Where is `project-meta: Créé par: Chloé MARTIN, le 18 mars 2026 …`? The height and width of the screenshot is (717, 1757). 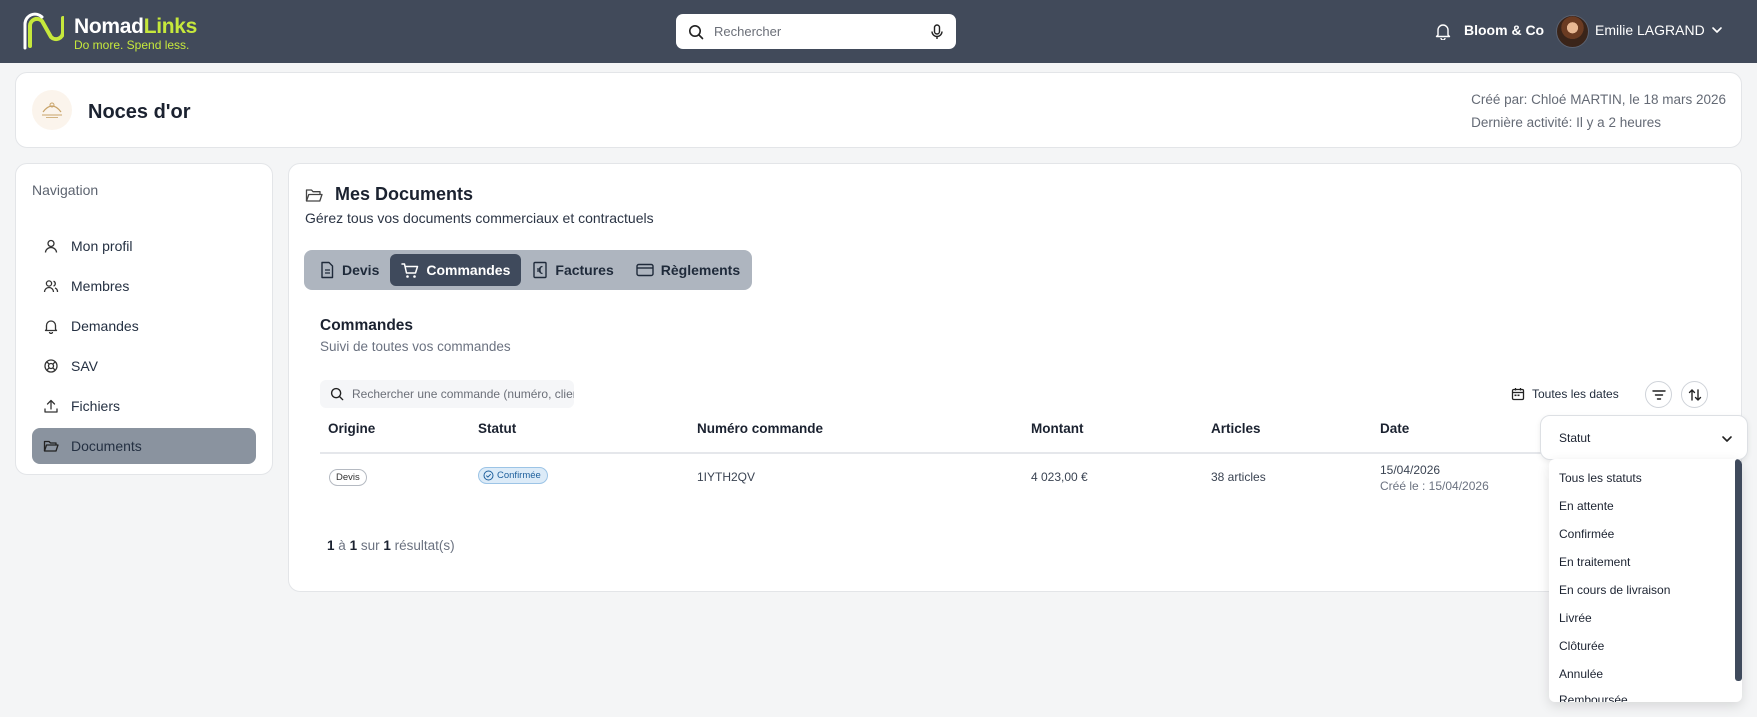
project-meta: Créé par: Chloé MARTIN, le 18 mars 2026 … is located at coordinates (1598, 111).